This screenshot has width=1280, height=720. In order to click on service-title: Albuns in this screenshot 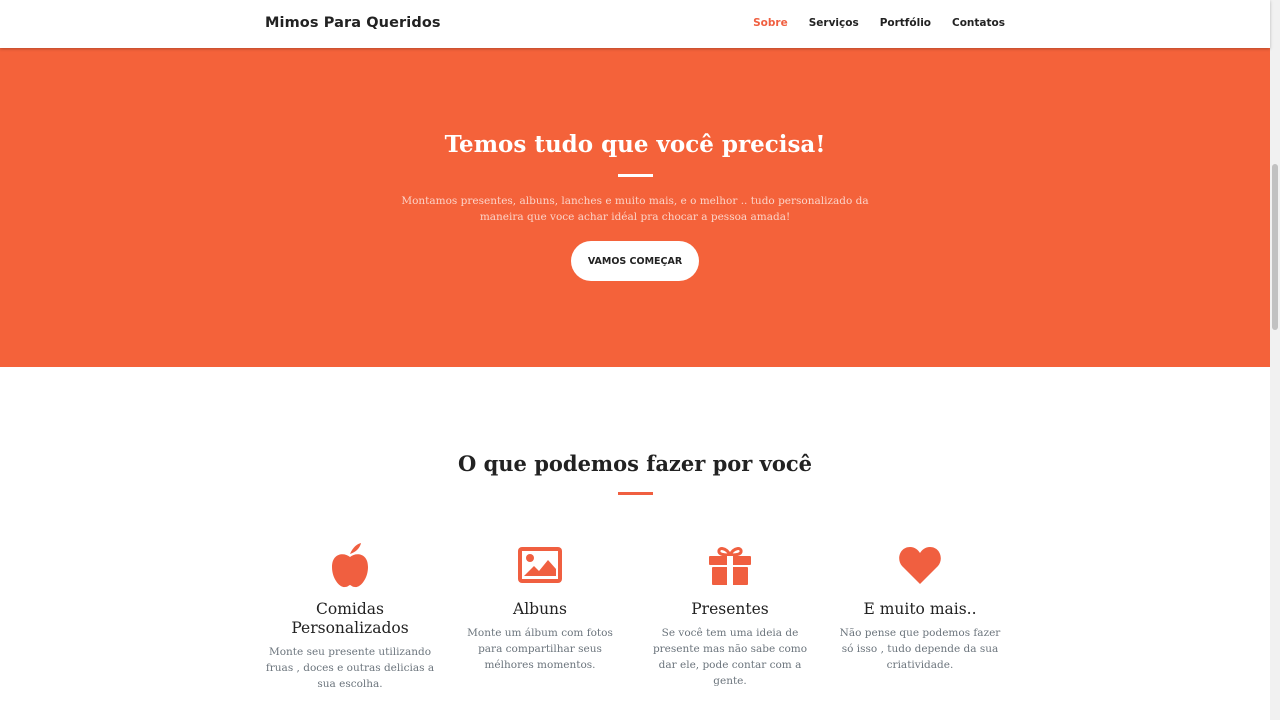, I will do `click(540, 609)`.